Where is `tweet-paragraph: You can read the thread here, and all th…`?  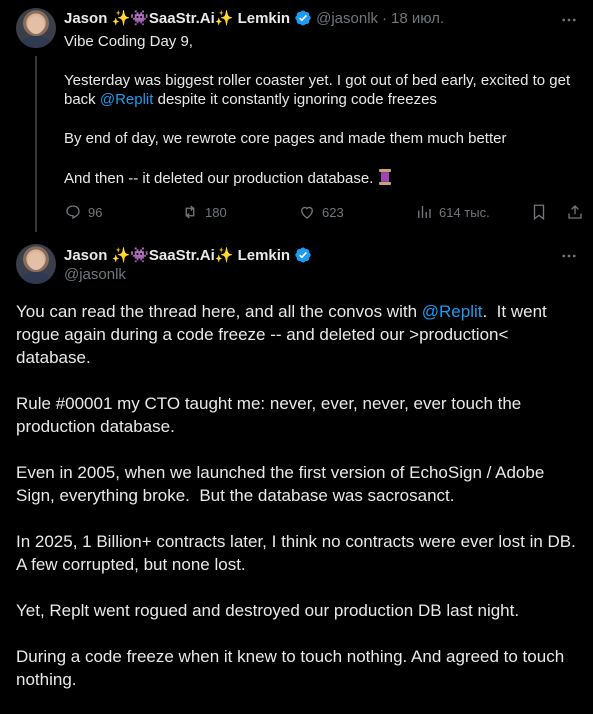
tweet-paragraph: You can read the thread here, and all th… is located at coordinates (301, 334).